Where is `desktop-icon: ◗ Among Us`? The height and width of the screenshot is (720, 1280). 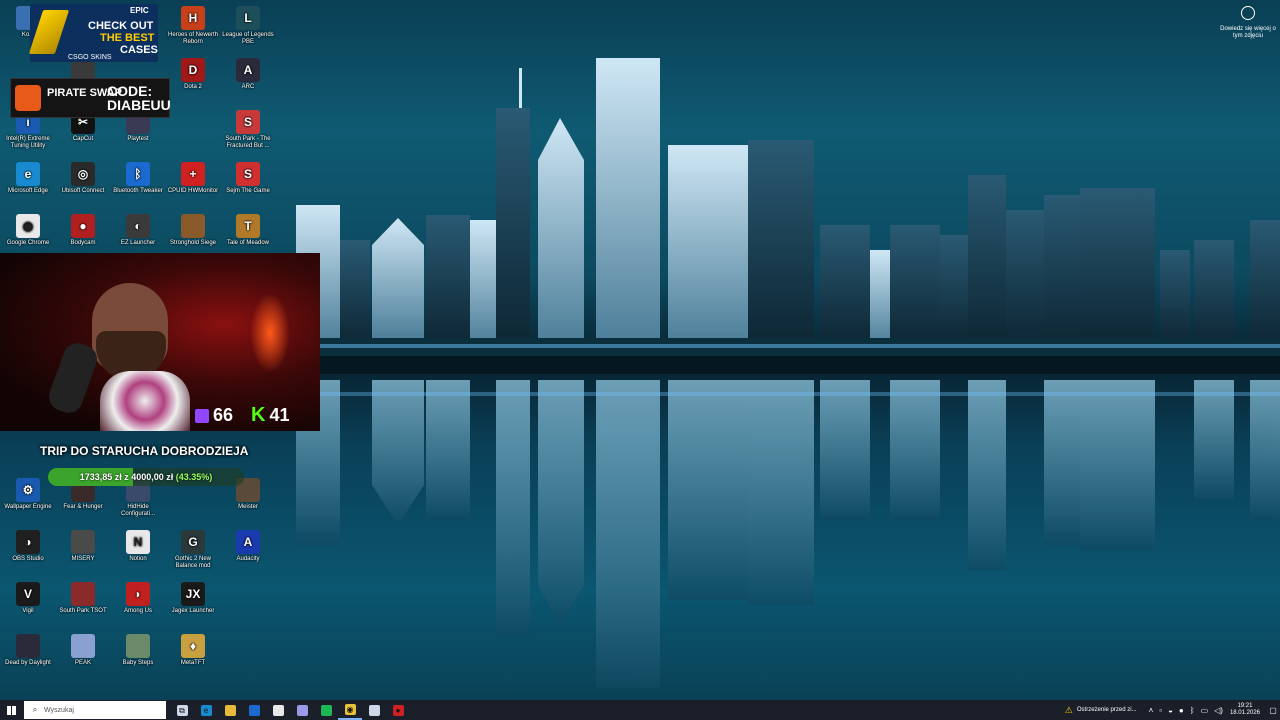 desktop-icon: ◗ Among Us is located at coordinates (138, 598).